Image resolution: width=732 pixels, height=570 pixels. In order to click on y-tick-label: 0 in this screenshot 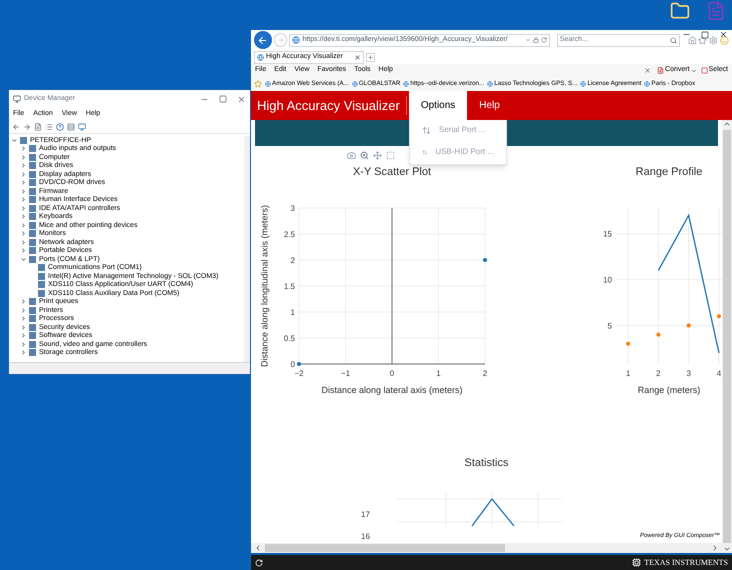, I will do `click(292, 364)`.